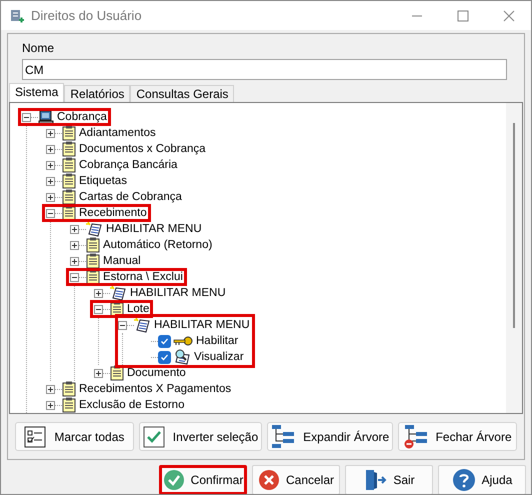 Image resolution: width=532 pixels, height=495 pixels. I want to click on maximize-icon, so click(463, 16).